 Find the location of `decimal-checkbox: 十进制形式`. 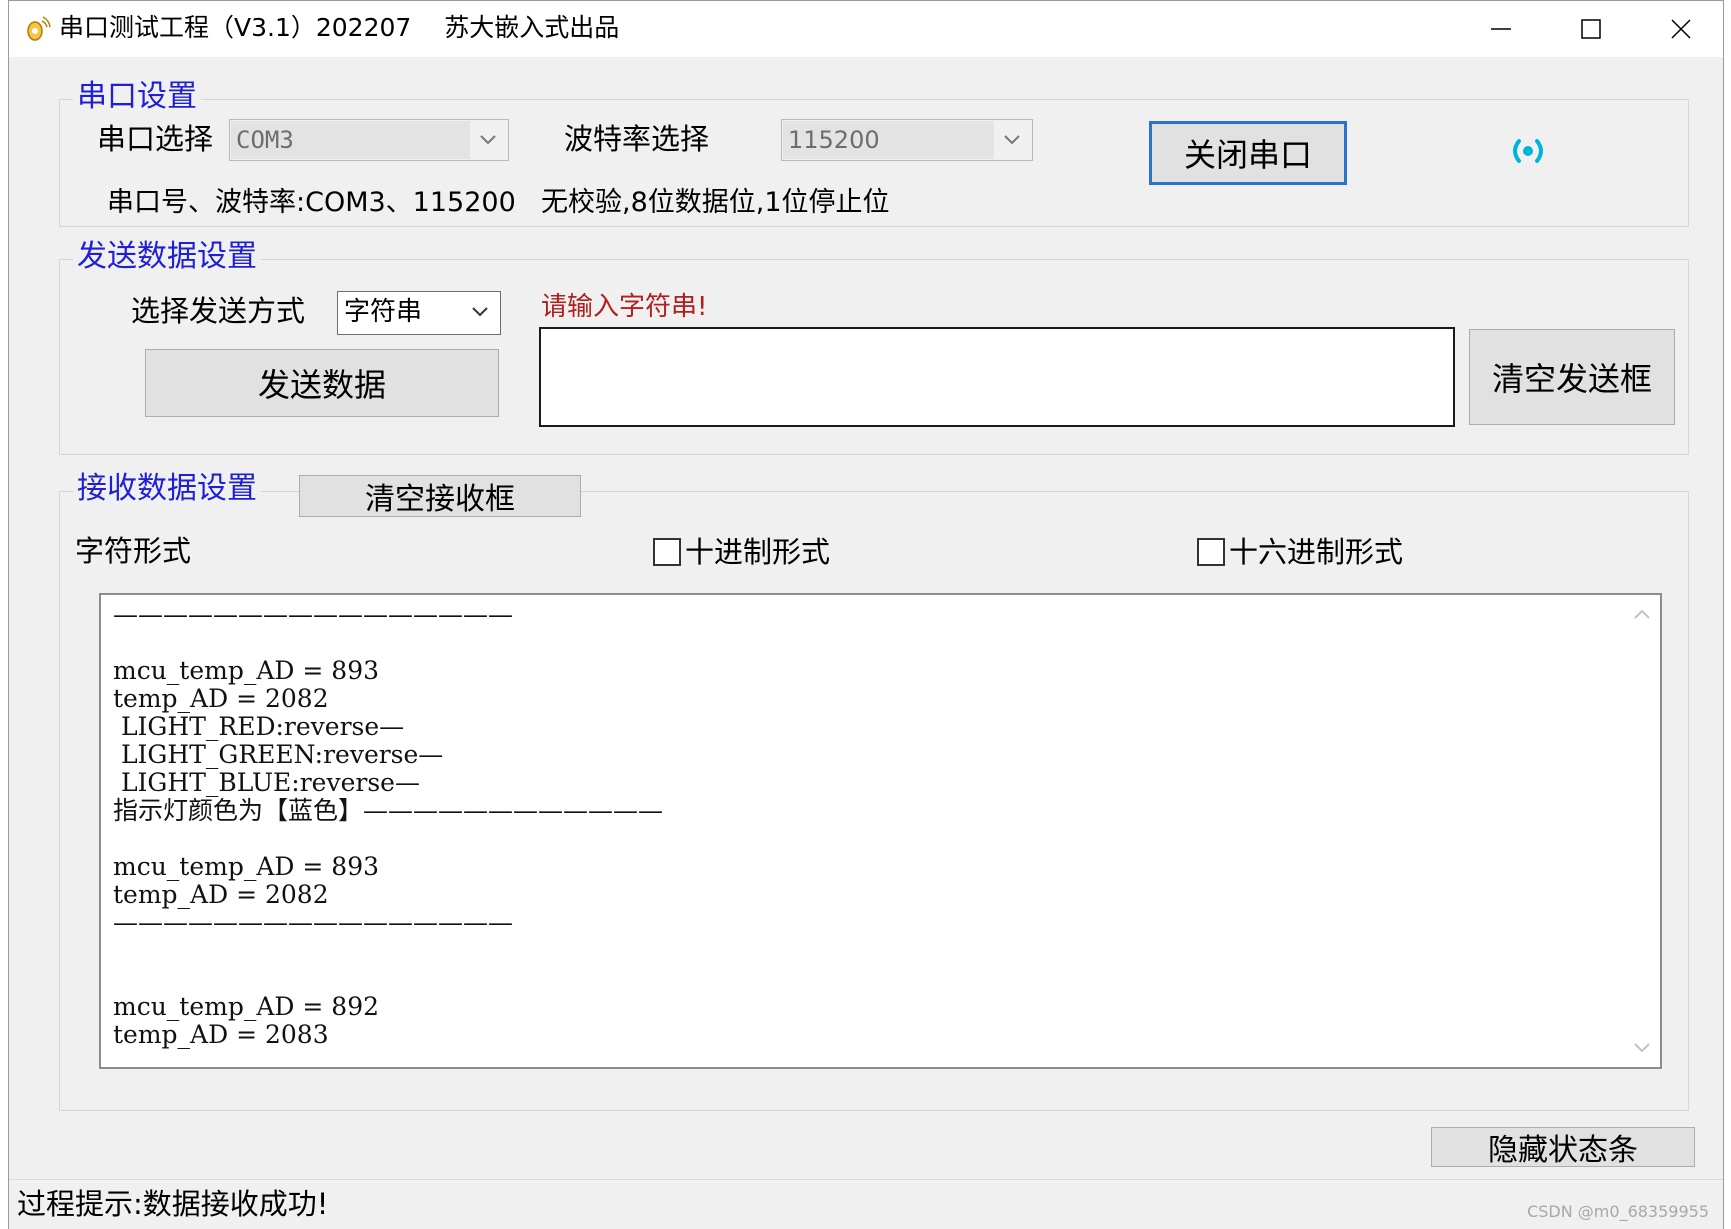

decimal-checkbox: 十进制形式 is located at coordinates (741, 552).